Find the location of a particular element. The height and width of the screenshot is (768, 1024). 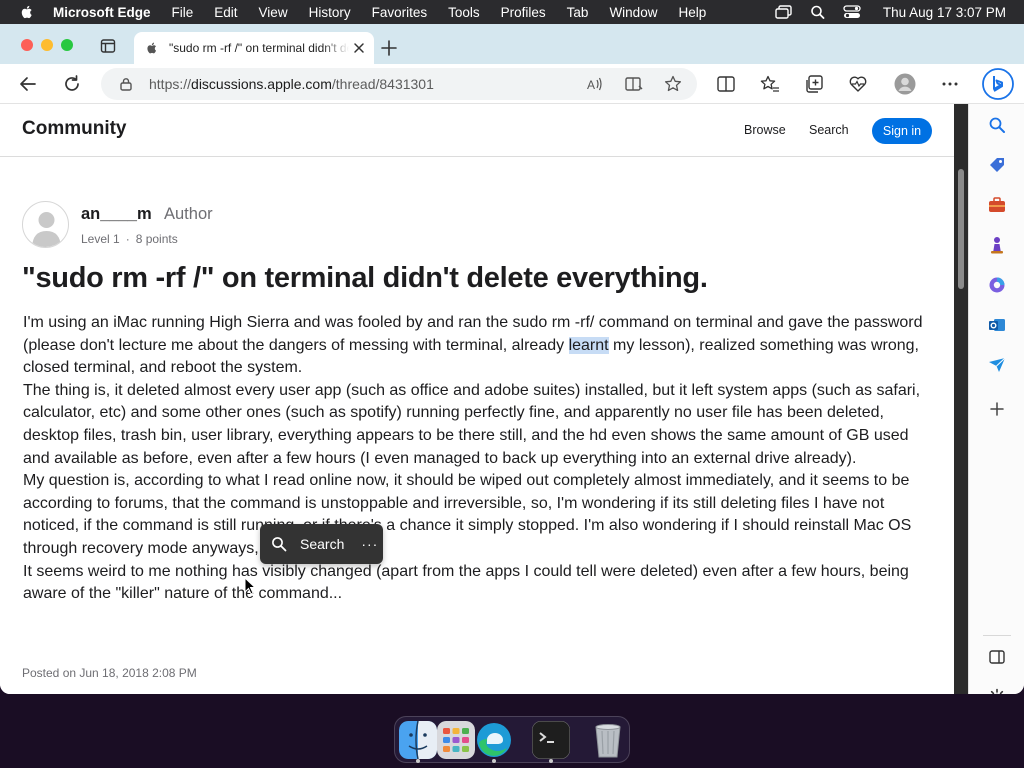

split-screen-icon is located at coordinates (726, 84).